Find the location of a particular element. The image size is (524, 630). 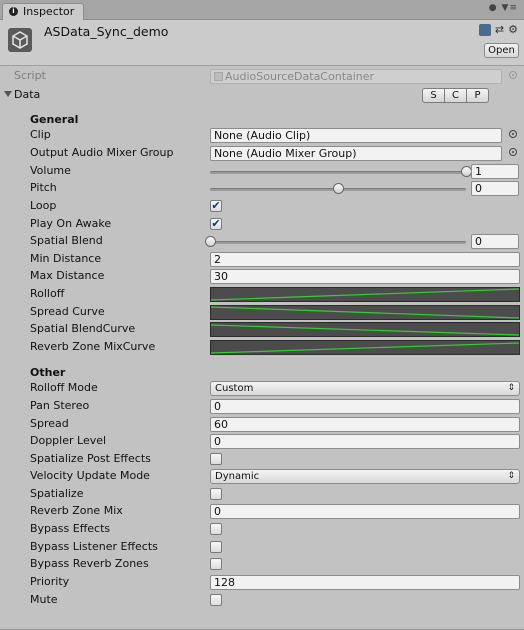

spatialize-post-checkbox is located at coordinates (216, 459).